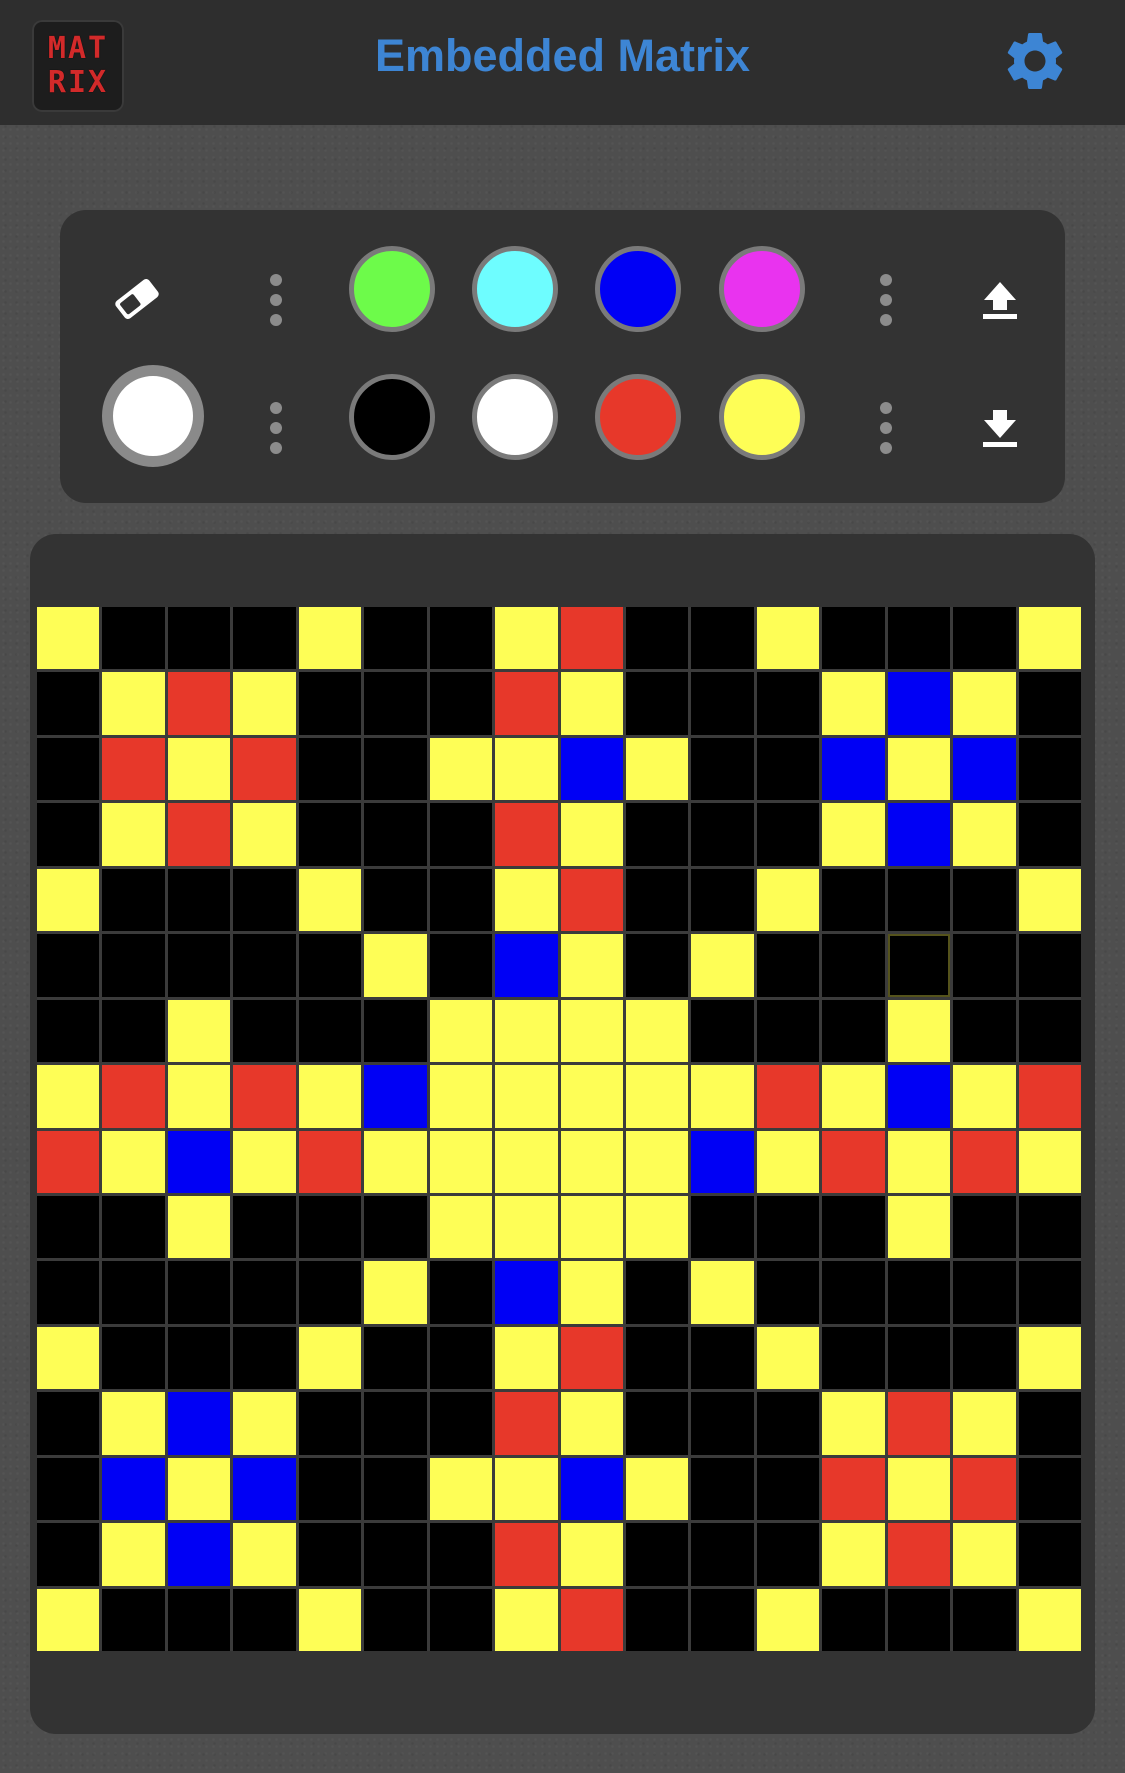  I want to click on gear-icon, so click(1035, 61).